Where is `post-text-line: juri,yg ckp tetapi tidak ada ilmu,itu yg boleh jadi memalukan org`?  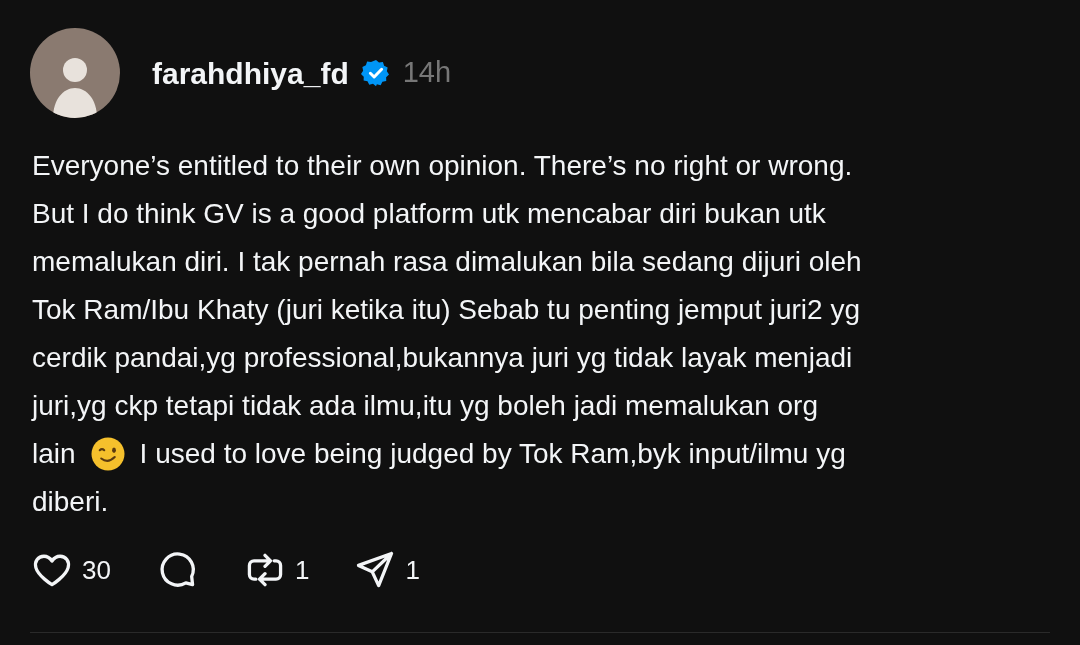
post-text-line: juri,yg ckp tetapi tidak ada ilmu,itu yg boleh jadi memalukan org is located at coordinates (425, 406).